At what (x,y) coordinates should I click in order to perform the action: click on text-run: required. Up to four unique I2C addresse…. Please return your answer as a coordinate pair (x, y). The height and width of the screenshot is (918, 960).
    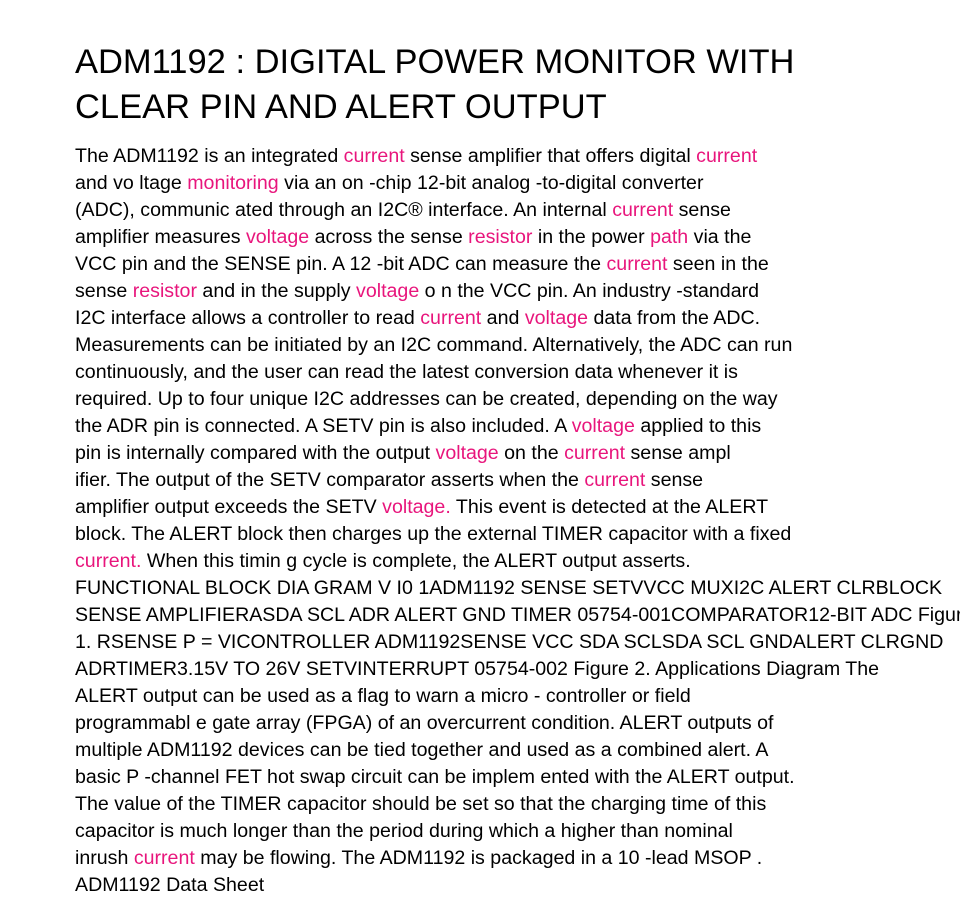
    Looking at the image, I should click on (426, 399).